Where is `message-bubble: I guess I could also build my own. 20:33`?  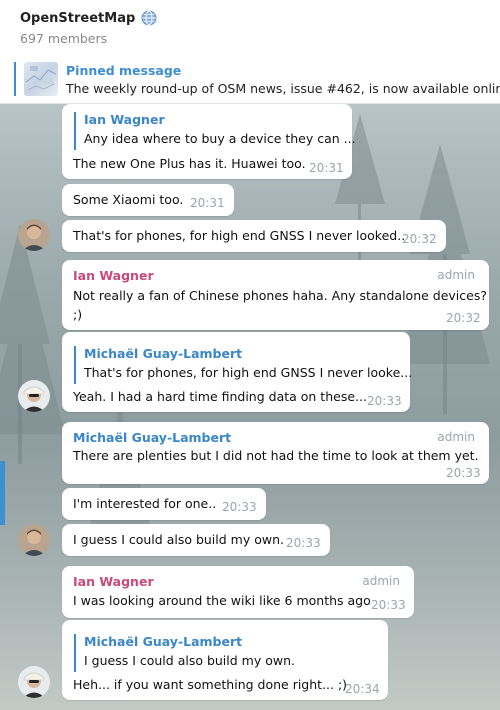
message-bubble: I guess I could also build my own. 20:33 is located at coordinates (196, 540).